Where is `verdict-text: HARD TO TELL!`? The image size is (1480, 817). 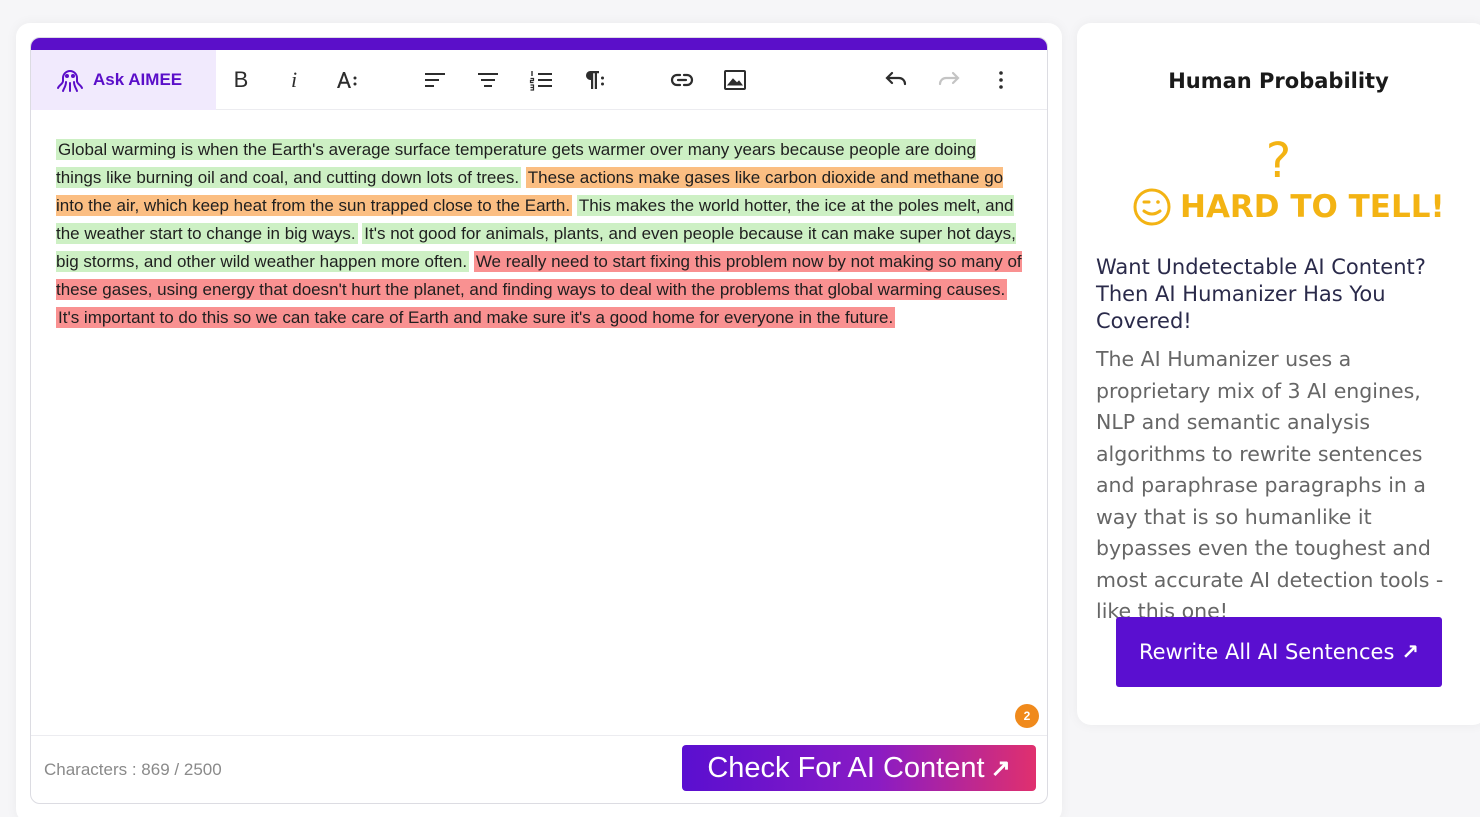
verdict-text: HARD TO TELL! is located at coordinates (1312, 207).